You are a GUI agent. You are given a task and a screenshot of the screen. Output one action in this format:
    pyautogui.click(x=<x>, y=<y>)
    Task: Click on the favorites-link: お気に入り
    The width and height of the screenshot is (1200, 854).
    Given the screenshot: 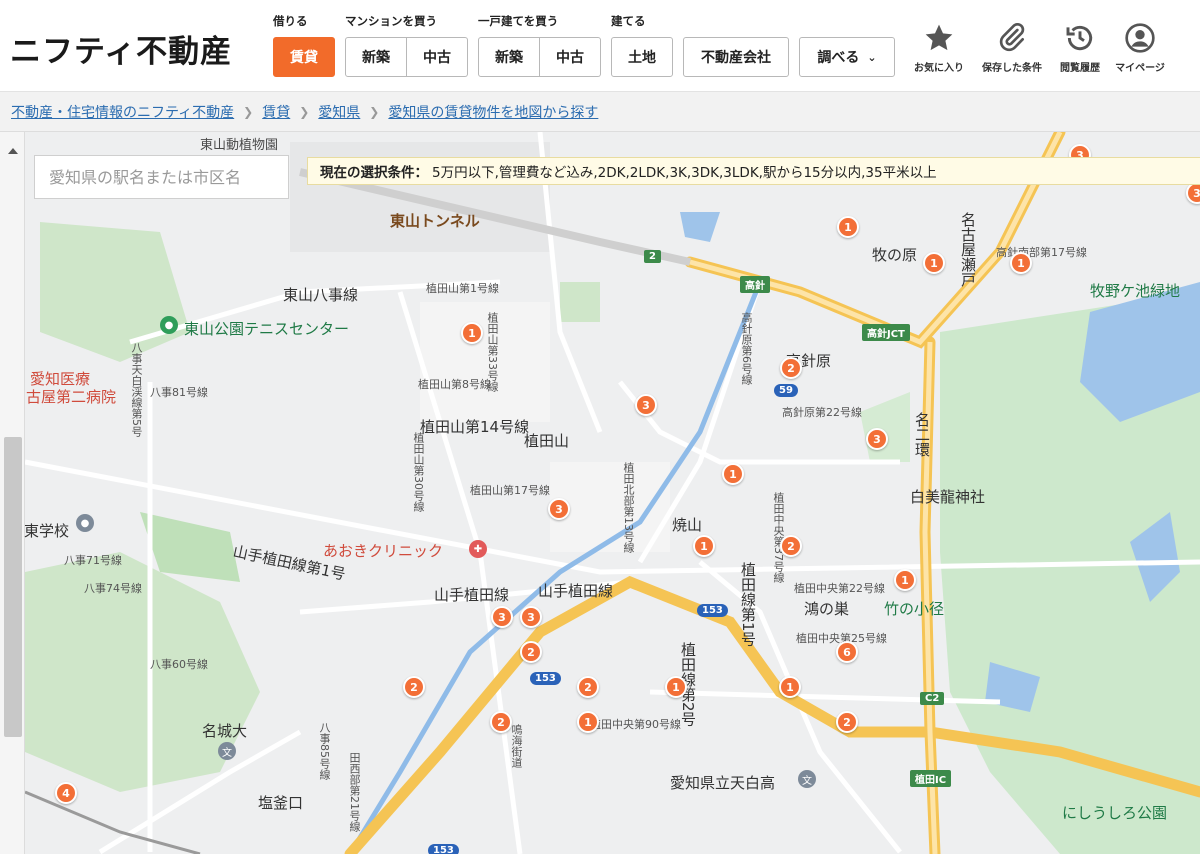 What is the action you would take?
    pyautogui.click(x=939, y=48)
    